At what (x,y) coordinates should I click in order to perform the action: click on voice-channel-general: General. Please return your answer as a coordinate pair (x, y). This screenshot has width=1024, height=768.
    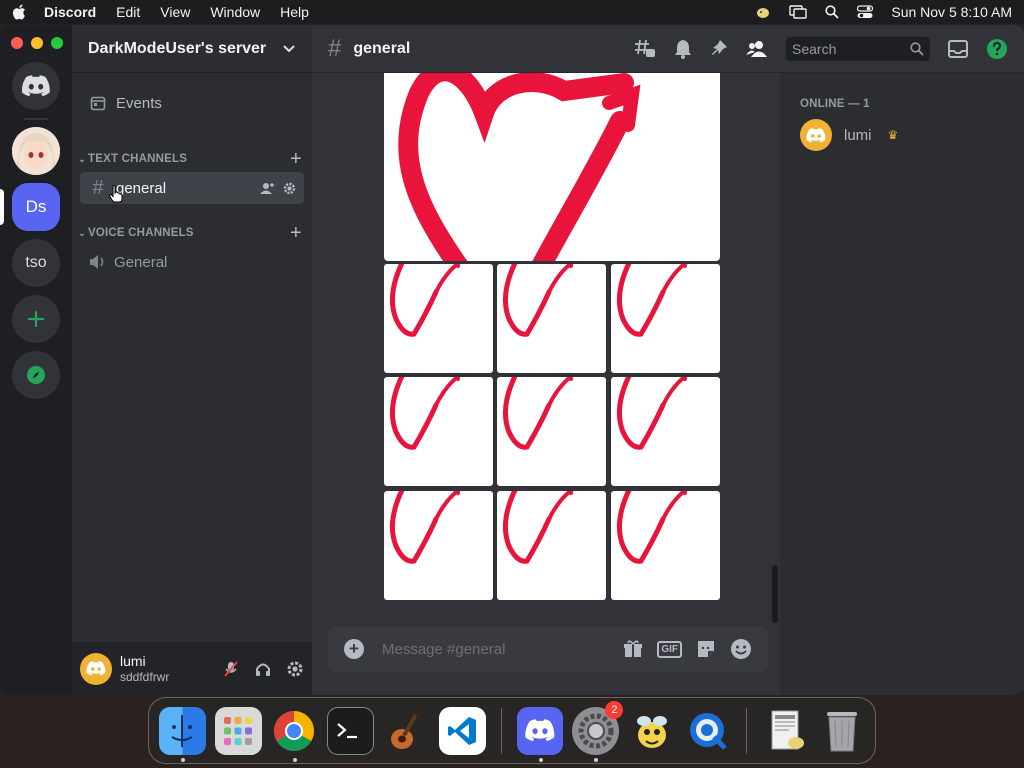
    Looking at the image, I should click on (192, 262).